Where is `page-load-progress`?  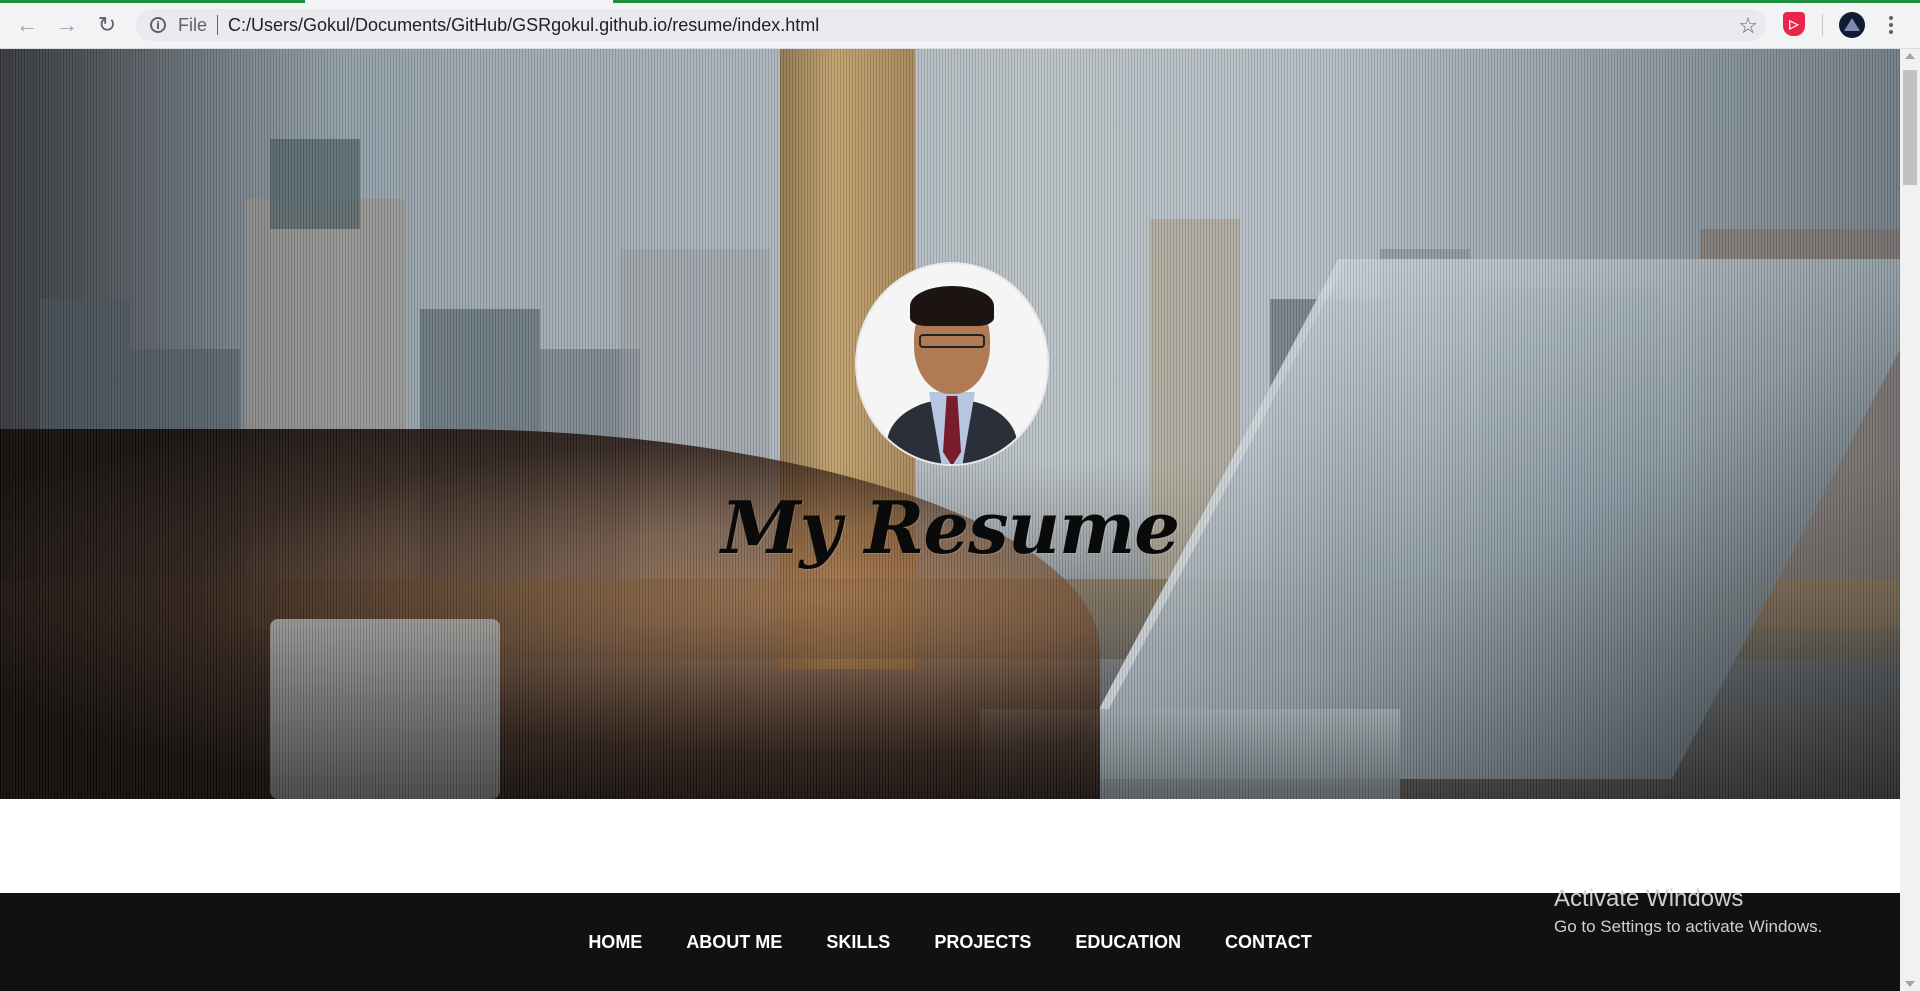
page-load-progress is located at coordinates (960, 1).